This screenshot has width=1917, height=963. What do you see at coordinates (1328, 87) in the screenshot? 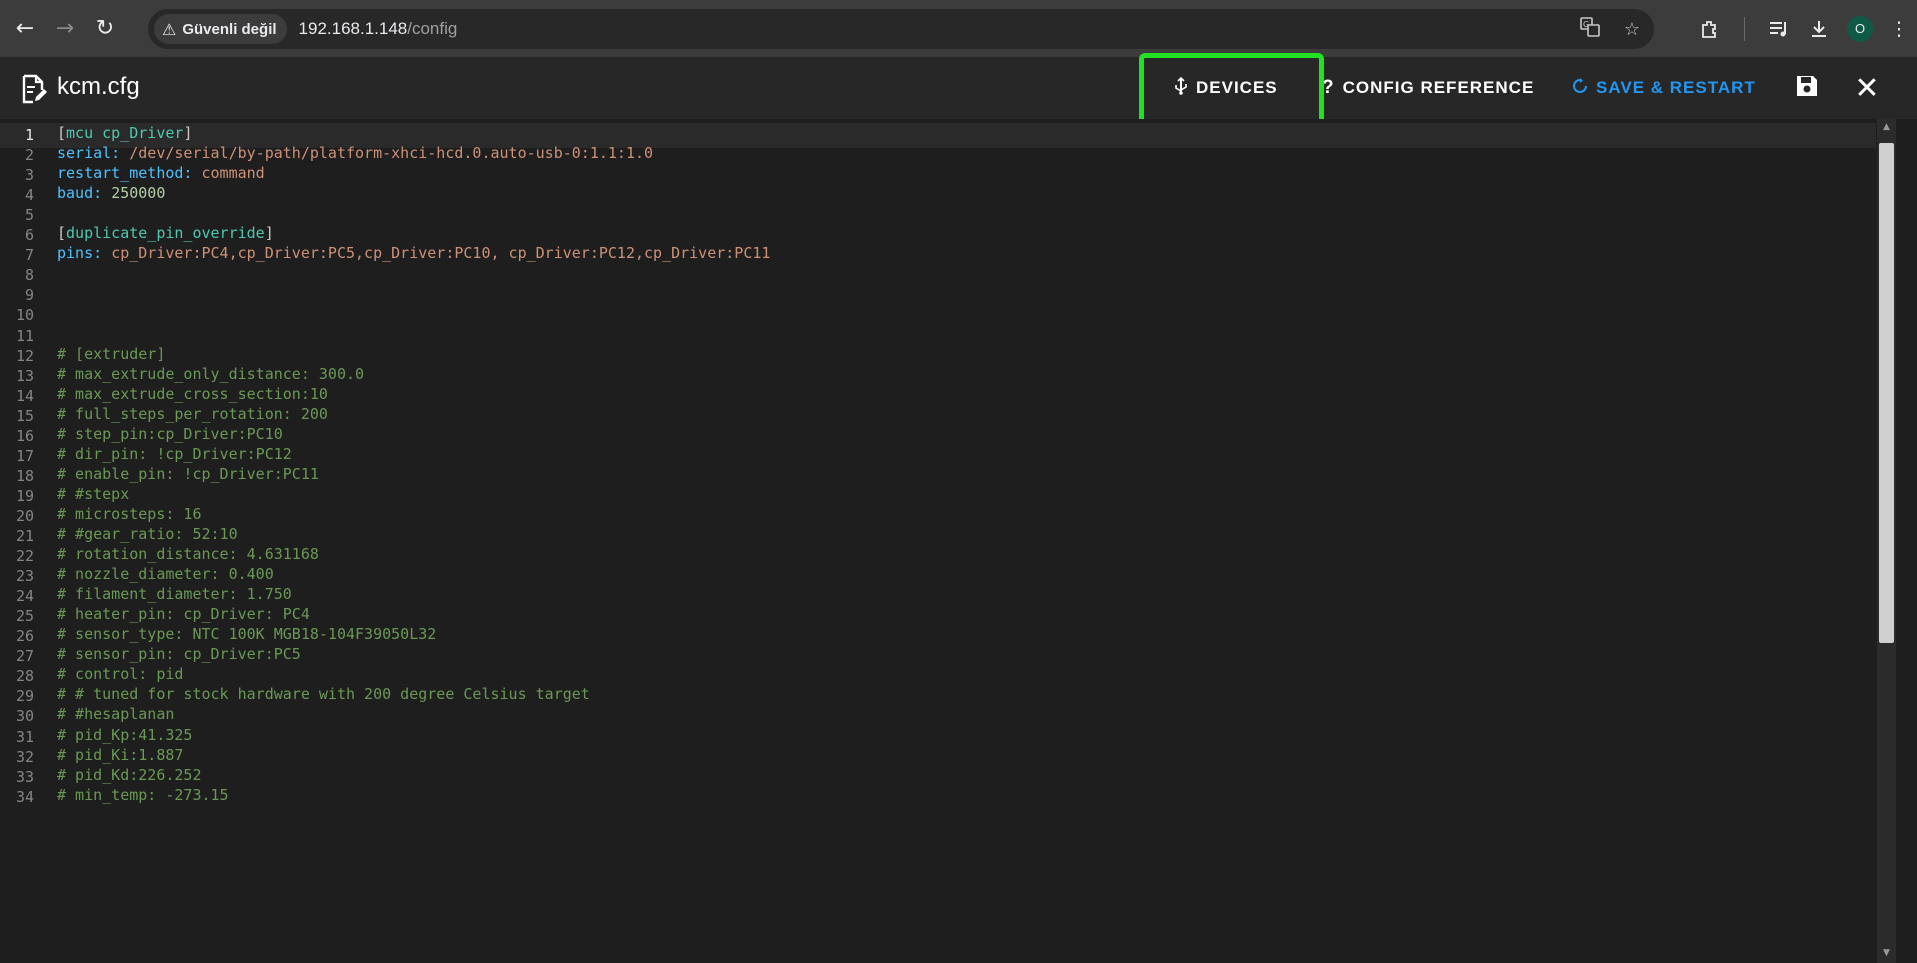
I see `help-icon: ?` at bounding box center [1328, 87].